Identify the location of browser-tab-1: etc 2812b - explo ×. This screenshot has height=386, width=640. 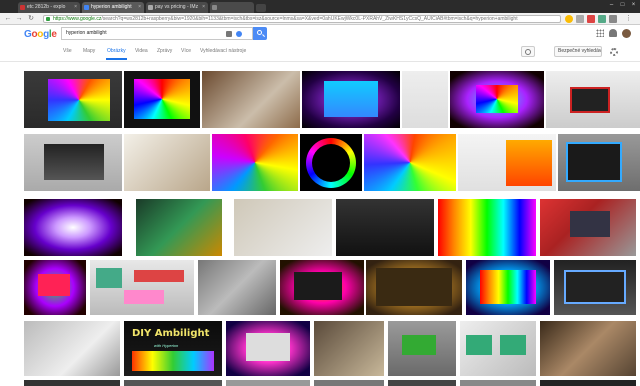
(49, 7).